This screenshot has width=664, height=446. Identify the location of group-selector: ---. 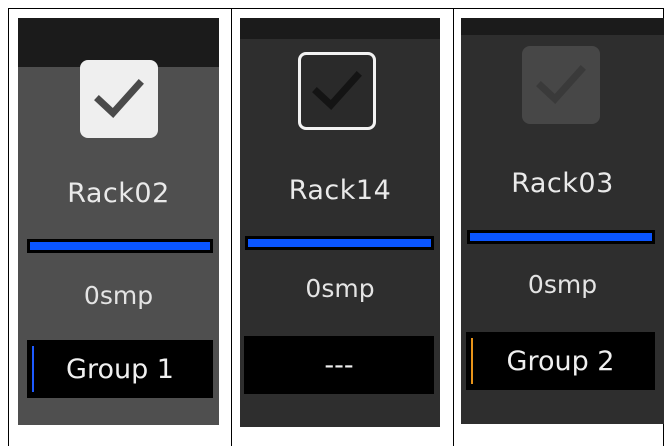
(339, 365).